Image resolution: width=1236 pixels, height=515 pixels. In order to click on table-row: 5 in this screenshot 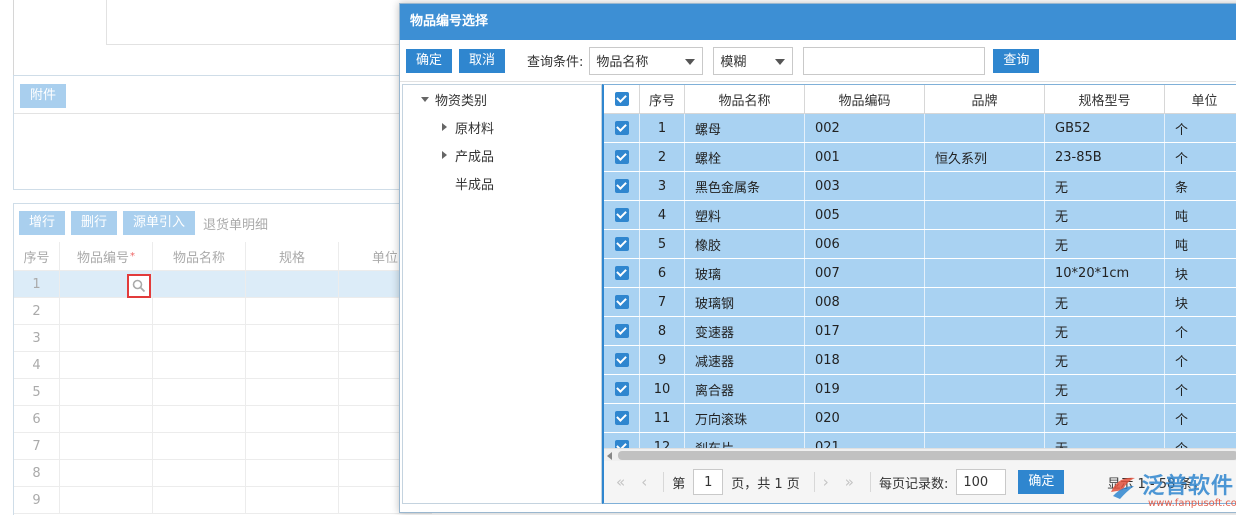, I will do `click(223, 392)`.